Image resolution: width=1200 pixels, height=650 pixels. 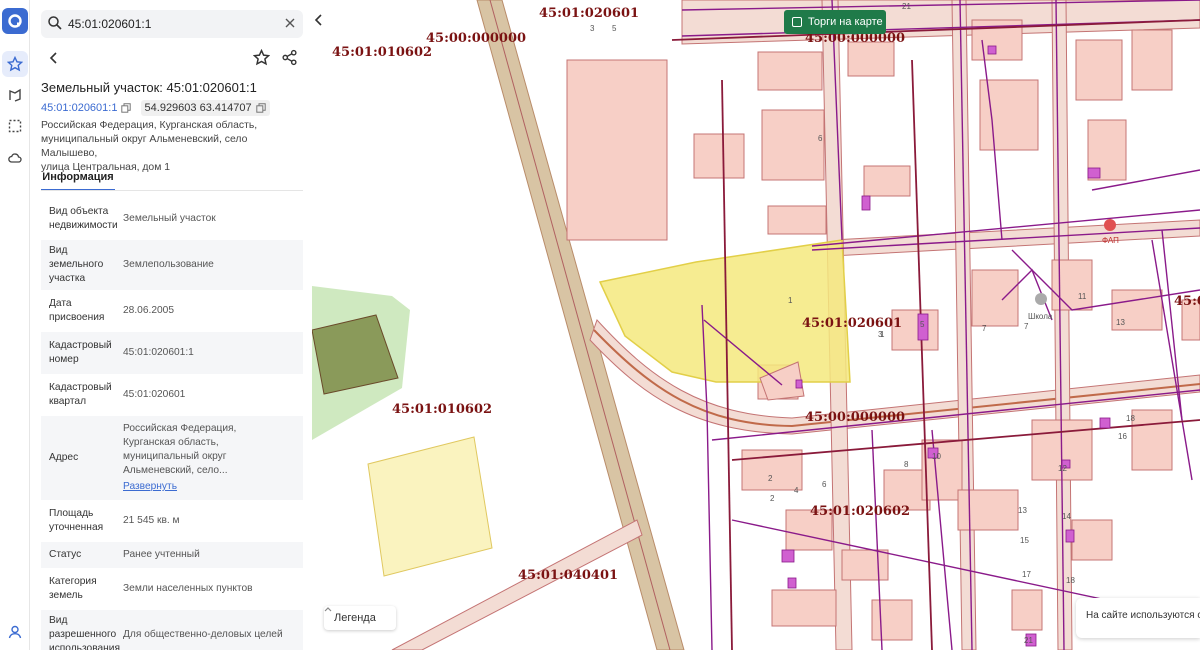 What do you see at coordinates (213, 353) in the screenshot?
I see `property-value: 45:01:020601:1` at bounding box center [213, 353].